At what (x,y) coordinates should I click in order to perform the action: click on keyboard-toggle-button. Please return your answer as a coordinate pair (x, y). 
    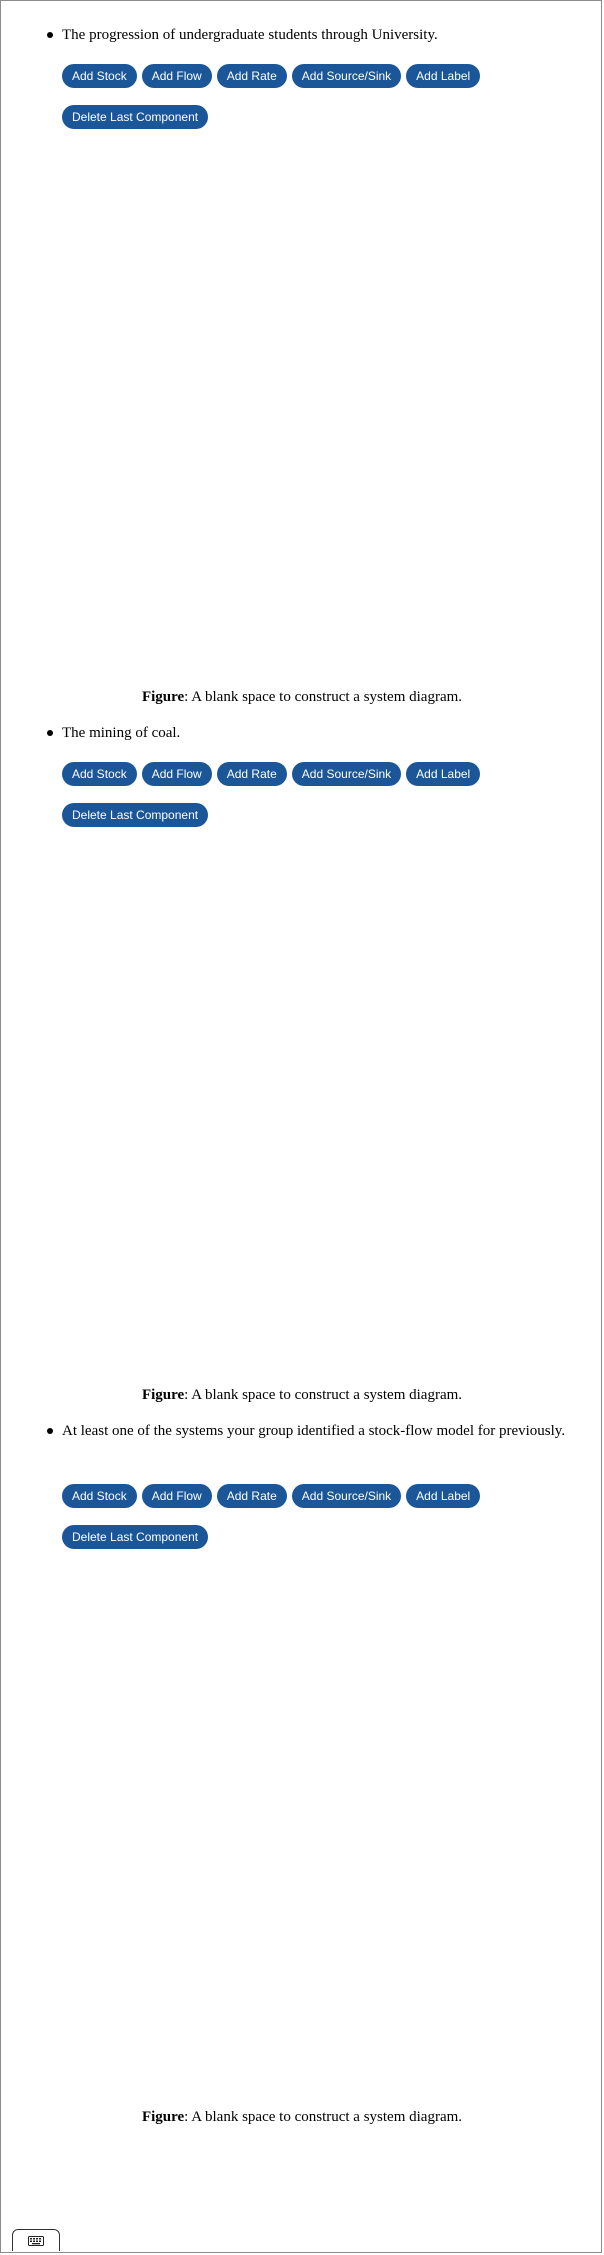
    Looking at the image, I should click on (36, 2240).